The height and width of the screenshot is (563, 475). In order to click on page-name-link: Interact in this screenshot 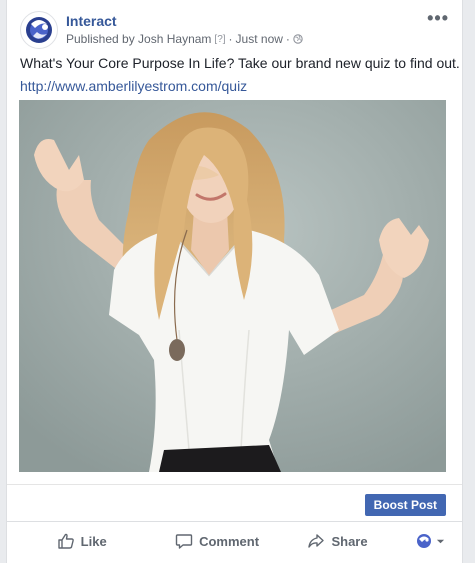, I will do `click(91, 21)`.